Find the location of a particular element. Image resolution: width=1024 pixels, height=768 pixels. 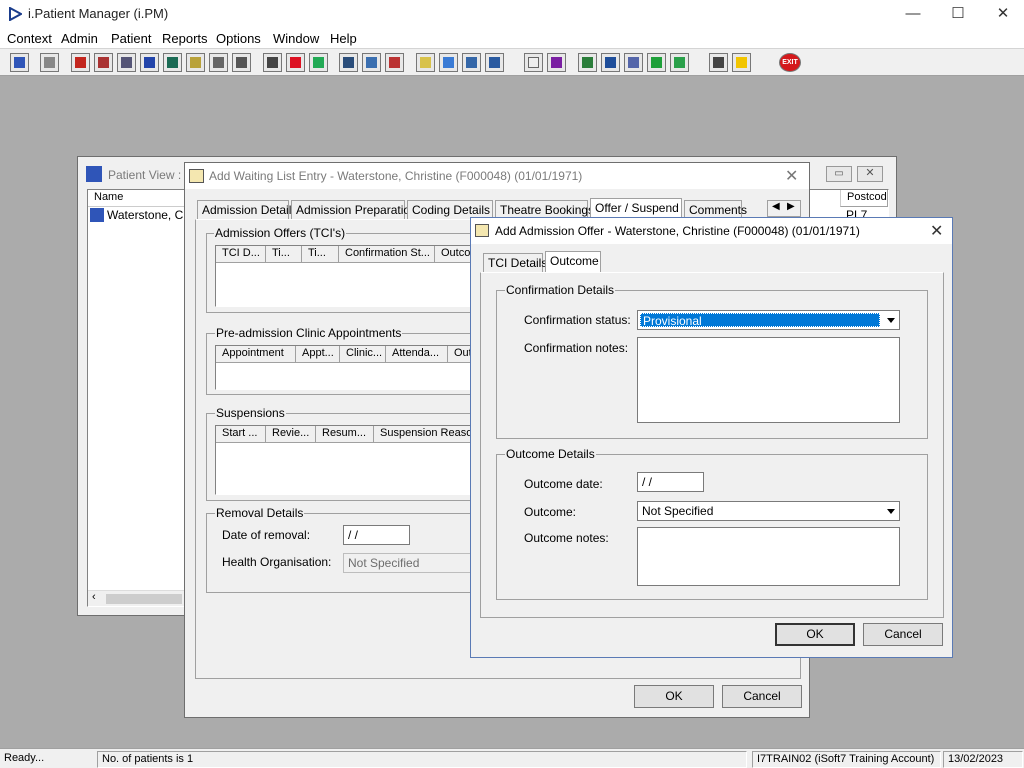

waiting-list-cancel-button: Cancel is located at coordinates (762, 696).